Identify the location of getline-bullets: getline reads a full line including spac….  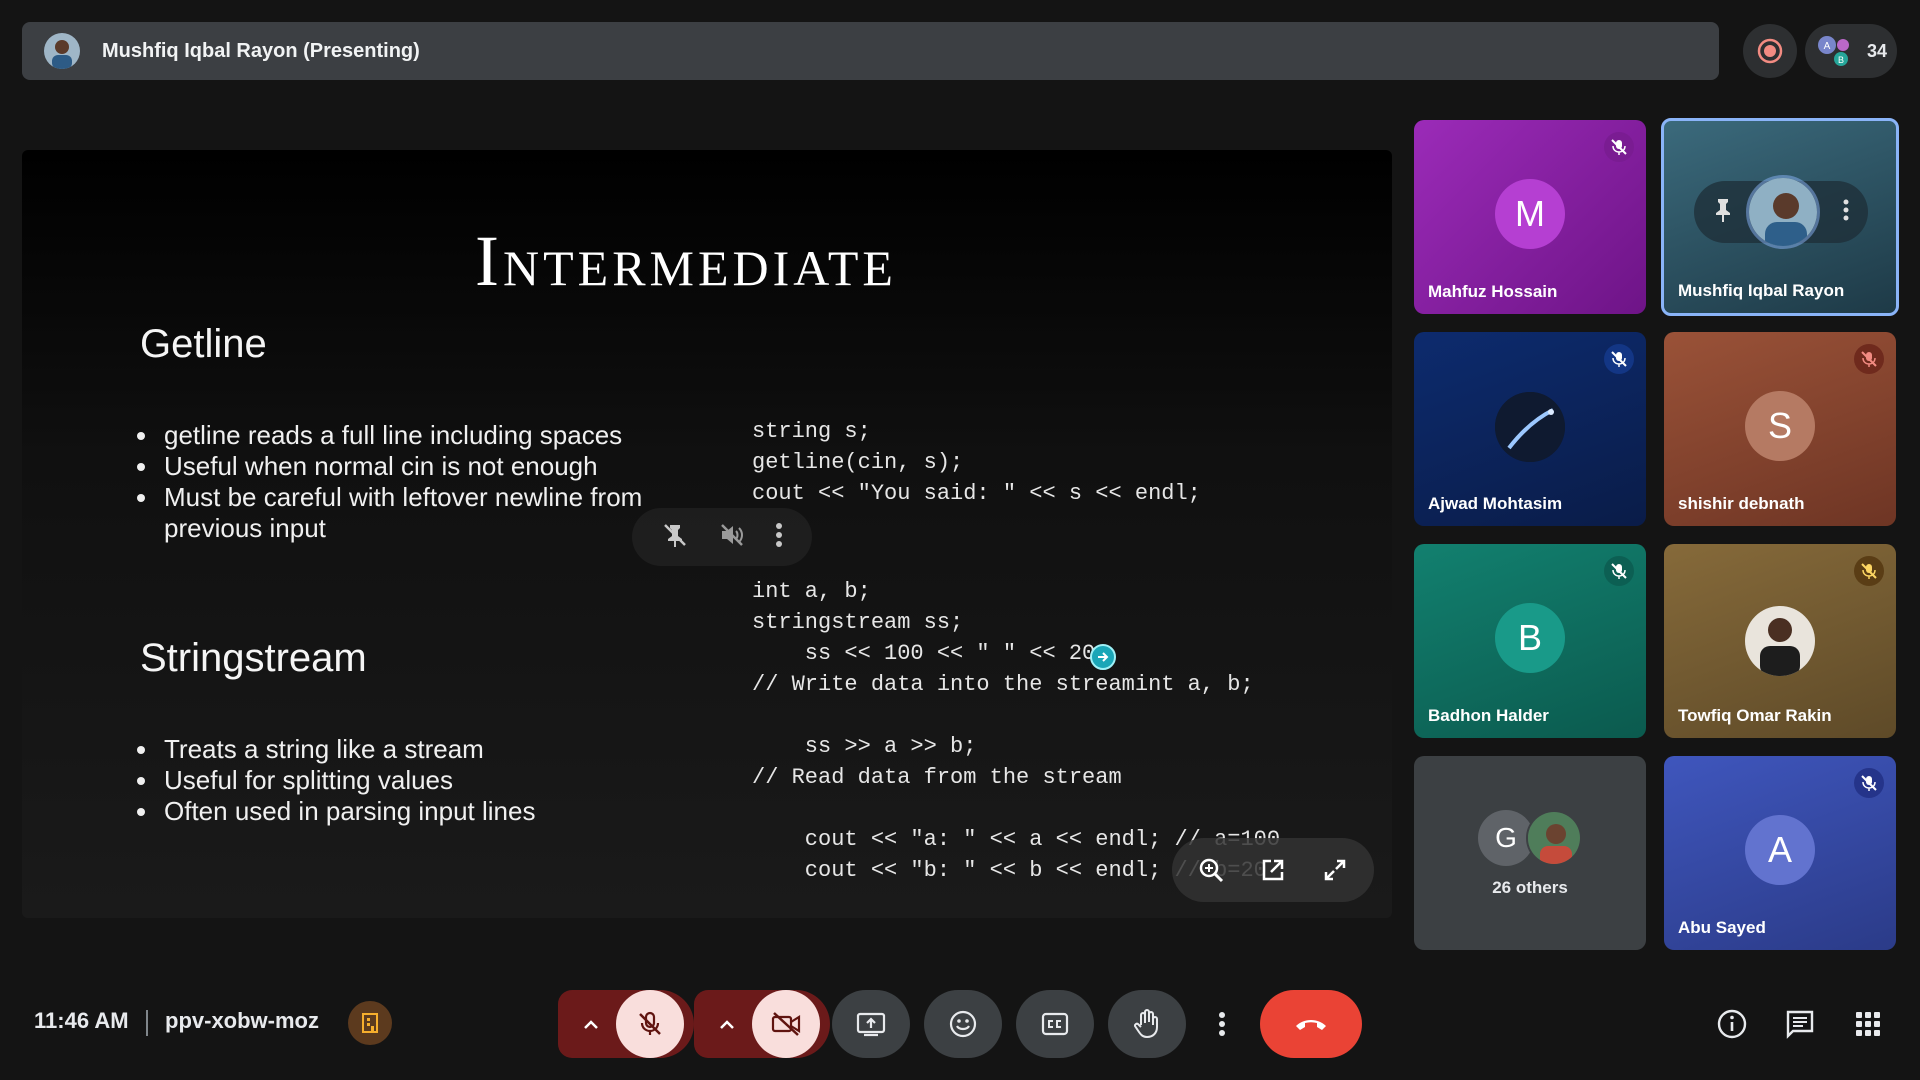
(401, 482).